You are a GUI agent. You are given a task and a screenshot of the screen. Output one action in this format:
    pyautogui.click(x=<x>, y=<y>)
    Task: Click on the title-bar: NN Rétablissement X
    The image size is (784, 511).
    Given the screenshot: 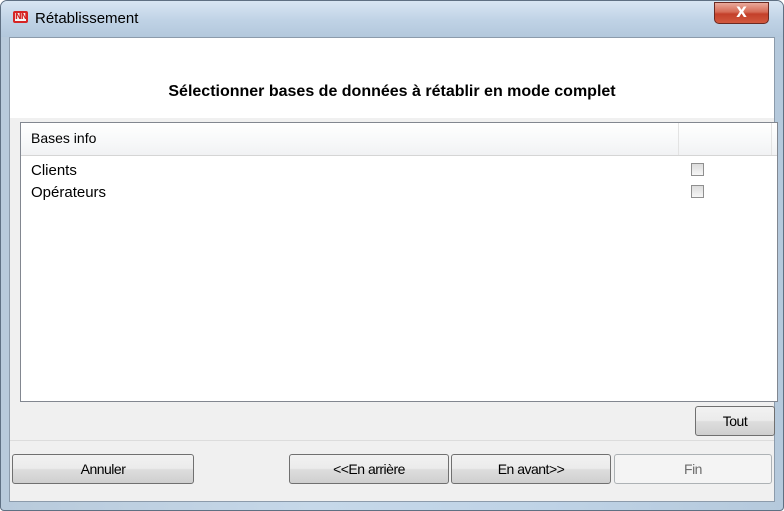 What is the action you would take?
    pyautogui.click(x=392, y=19)
    